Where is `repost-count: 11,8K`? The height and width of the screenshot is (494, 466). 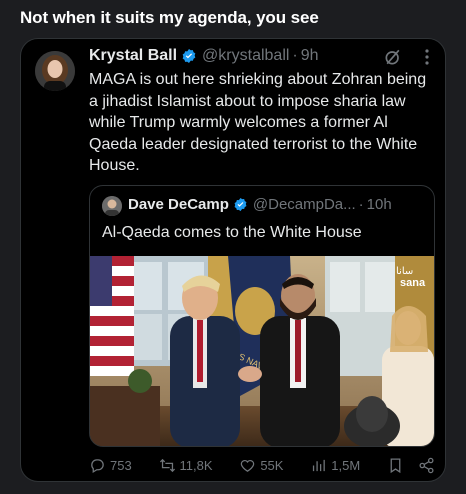 repost-count: 11,8K is located at coordinates (196, 465).